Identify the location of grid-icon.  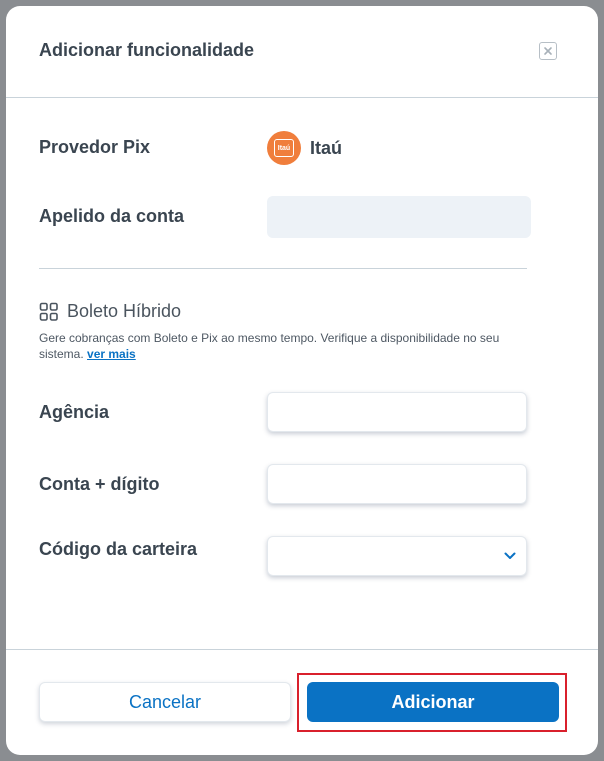
(48, 311).